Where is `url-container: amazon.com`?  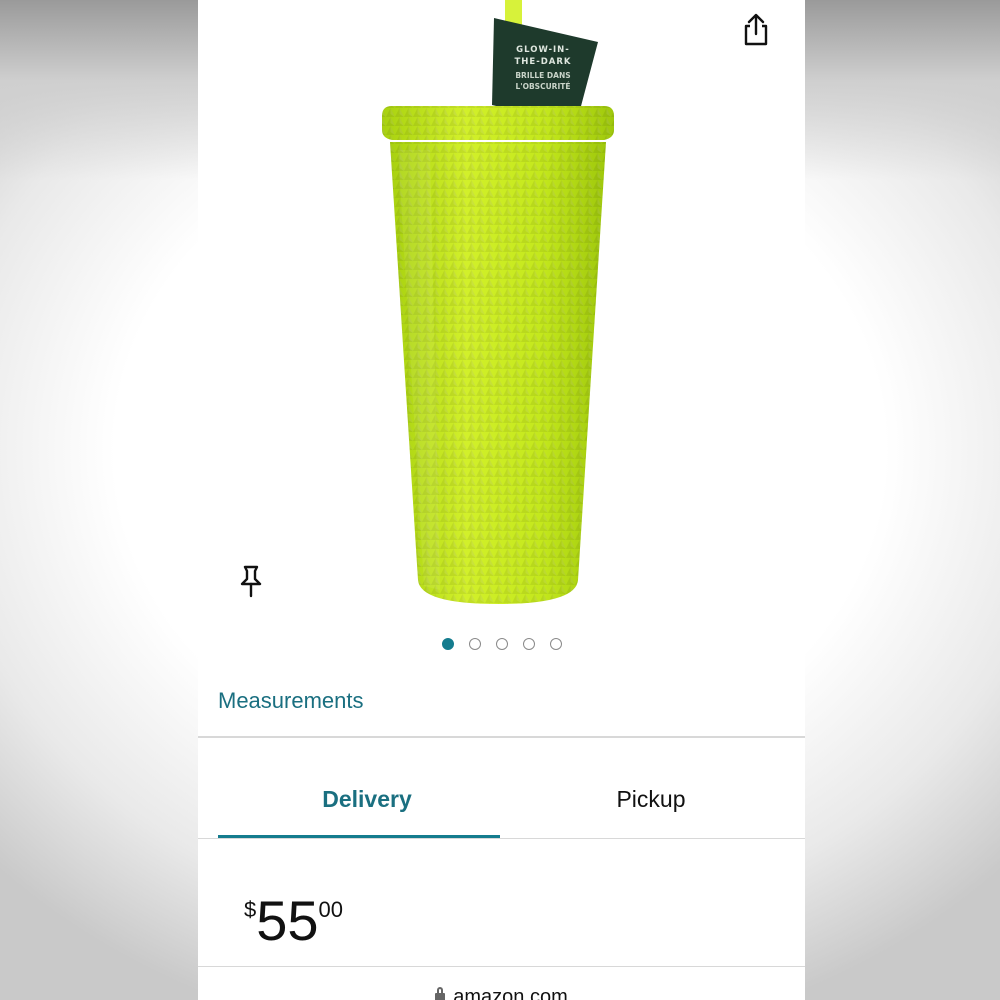 url-container: amazon.com is located at coordinates (501, 993).